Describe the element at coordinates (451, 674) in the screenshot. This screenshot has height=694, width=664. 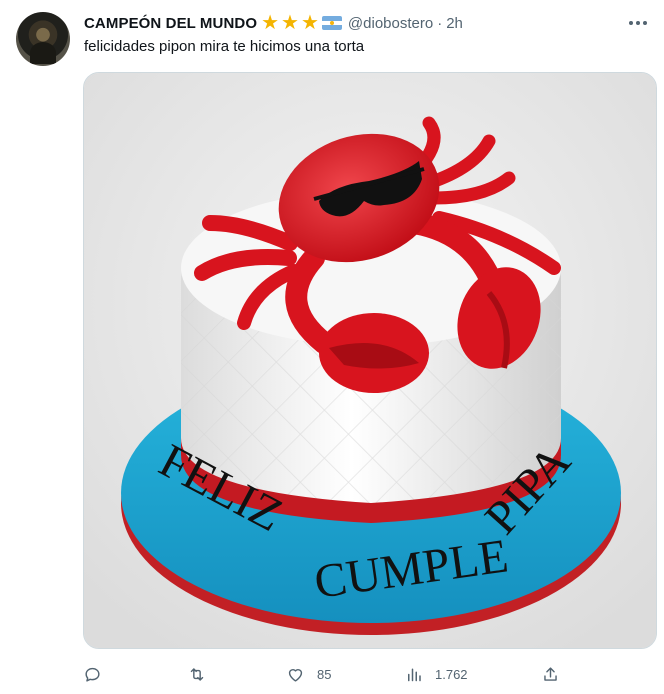
I see `views-count: 1.762` at that location.